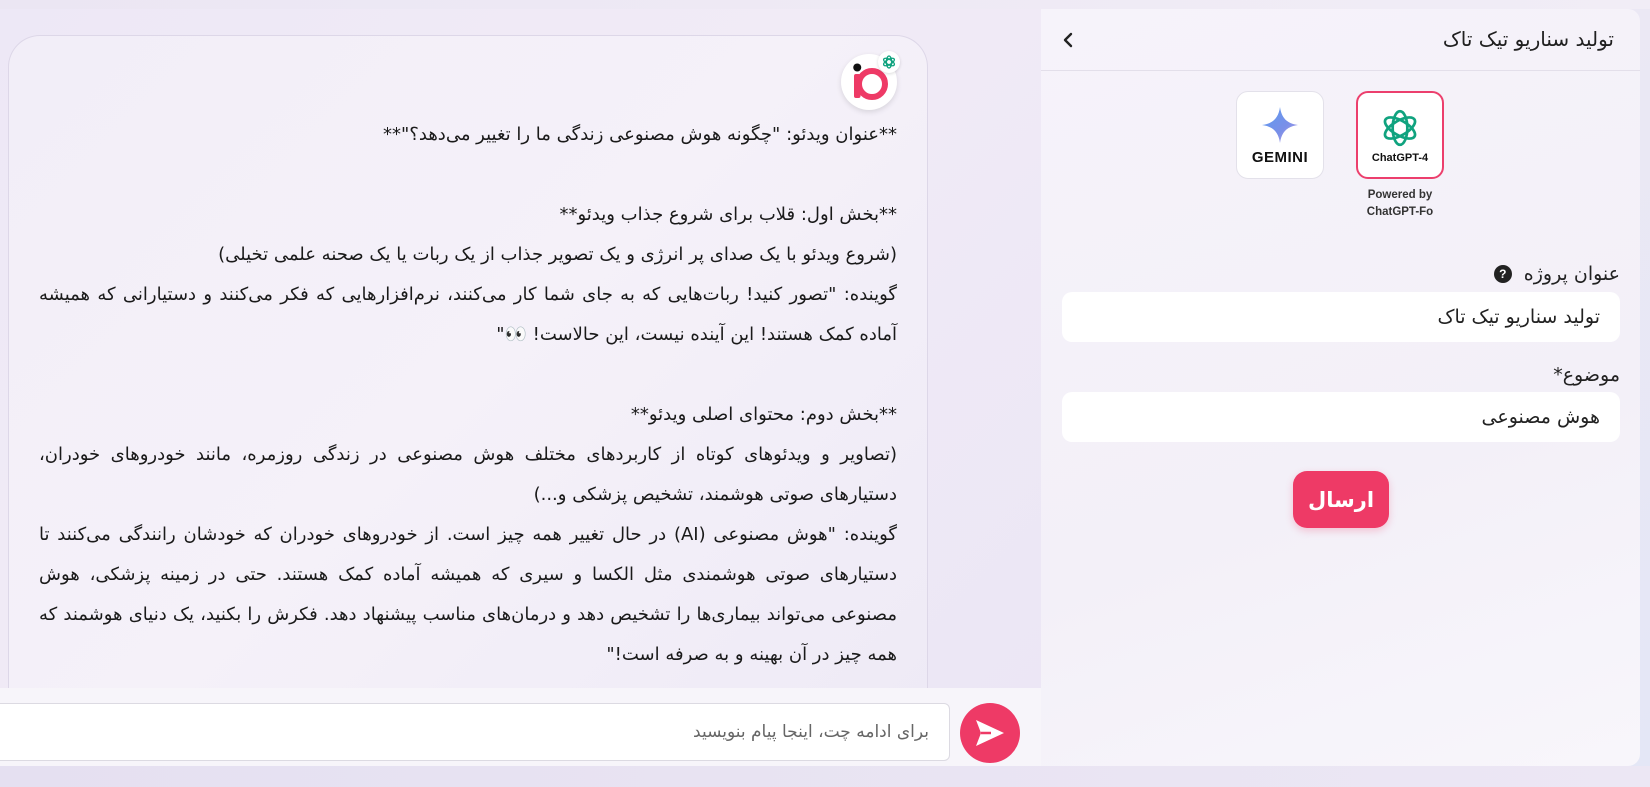 The width and height of the screenshot is (1650, 787). I want to click on chat-input-bar, so click(520, 727).